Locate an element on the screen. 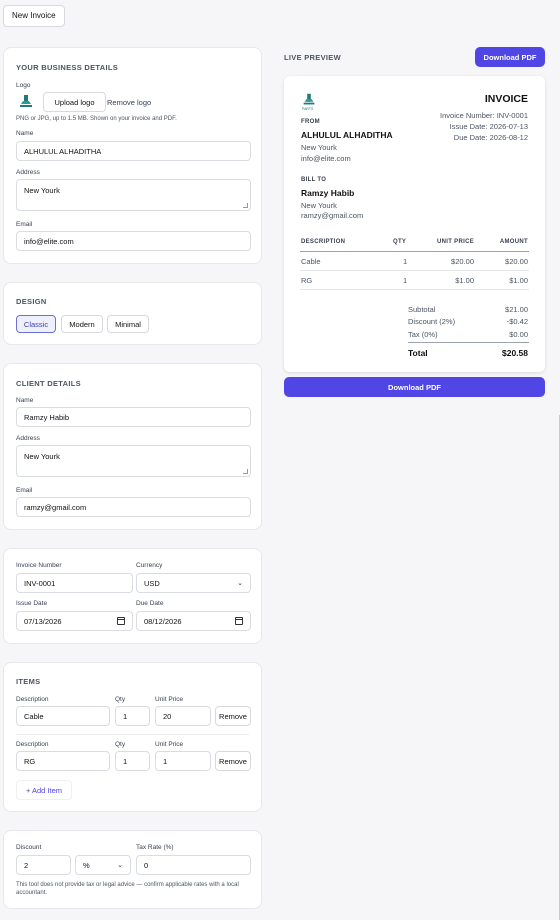 The width and height of the screenshot is (560, 920). download-pdf-button-top: Download PDF is located at coordinates (510, 57).